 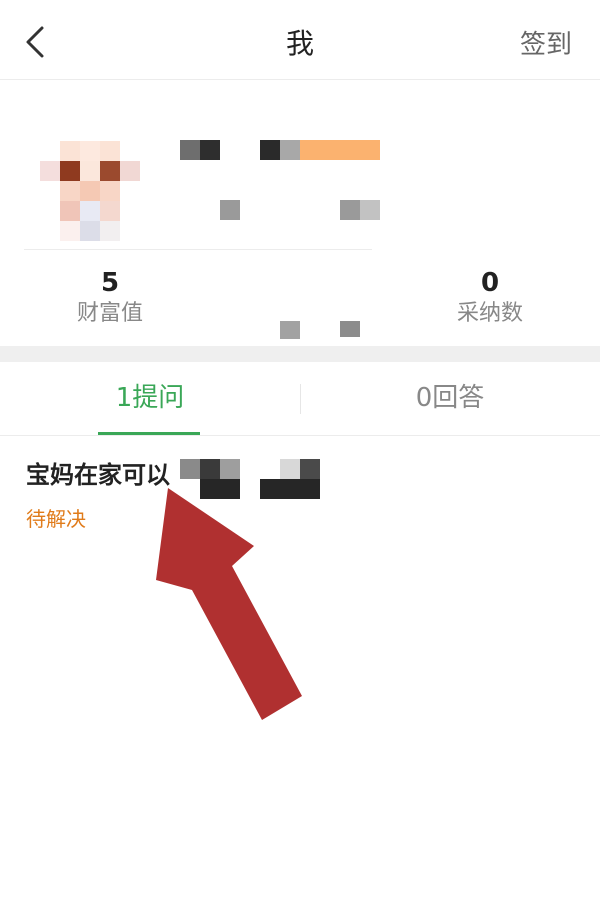 What do you see at coordinates (546, 42) in the screenshot?
I see `checkin-button: 签到` at bounding box center [546, 42].